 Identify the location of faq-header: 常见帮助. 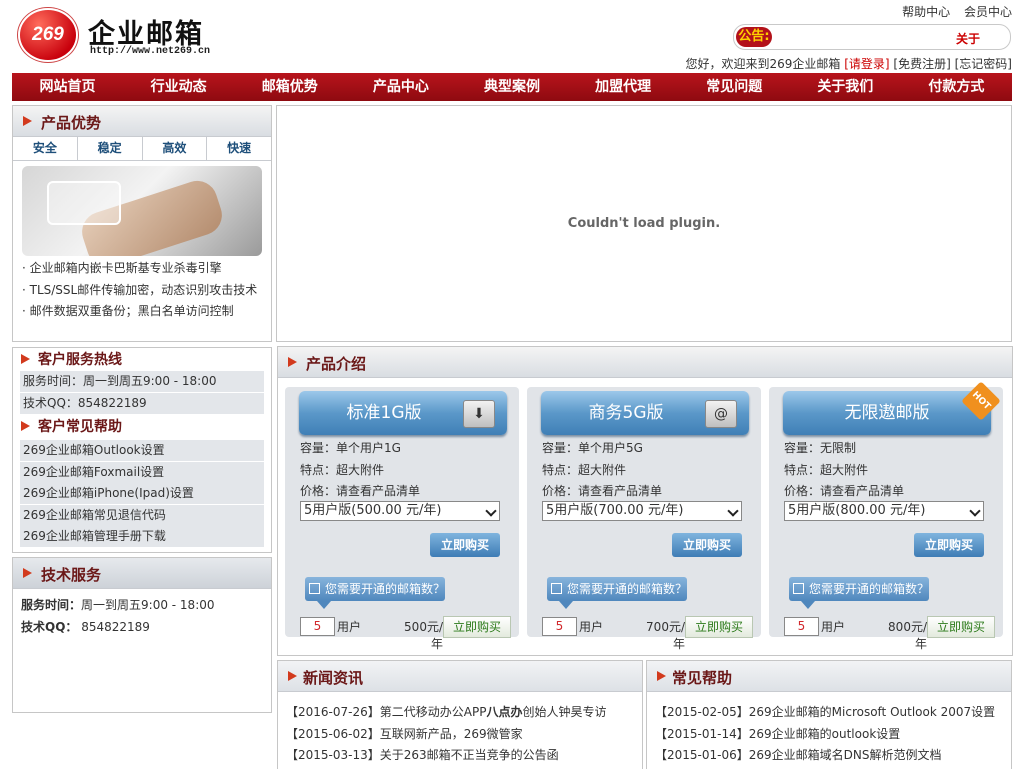
(829, 676).